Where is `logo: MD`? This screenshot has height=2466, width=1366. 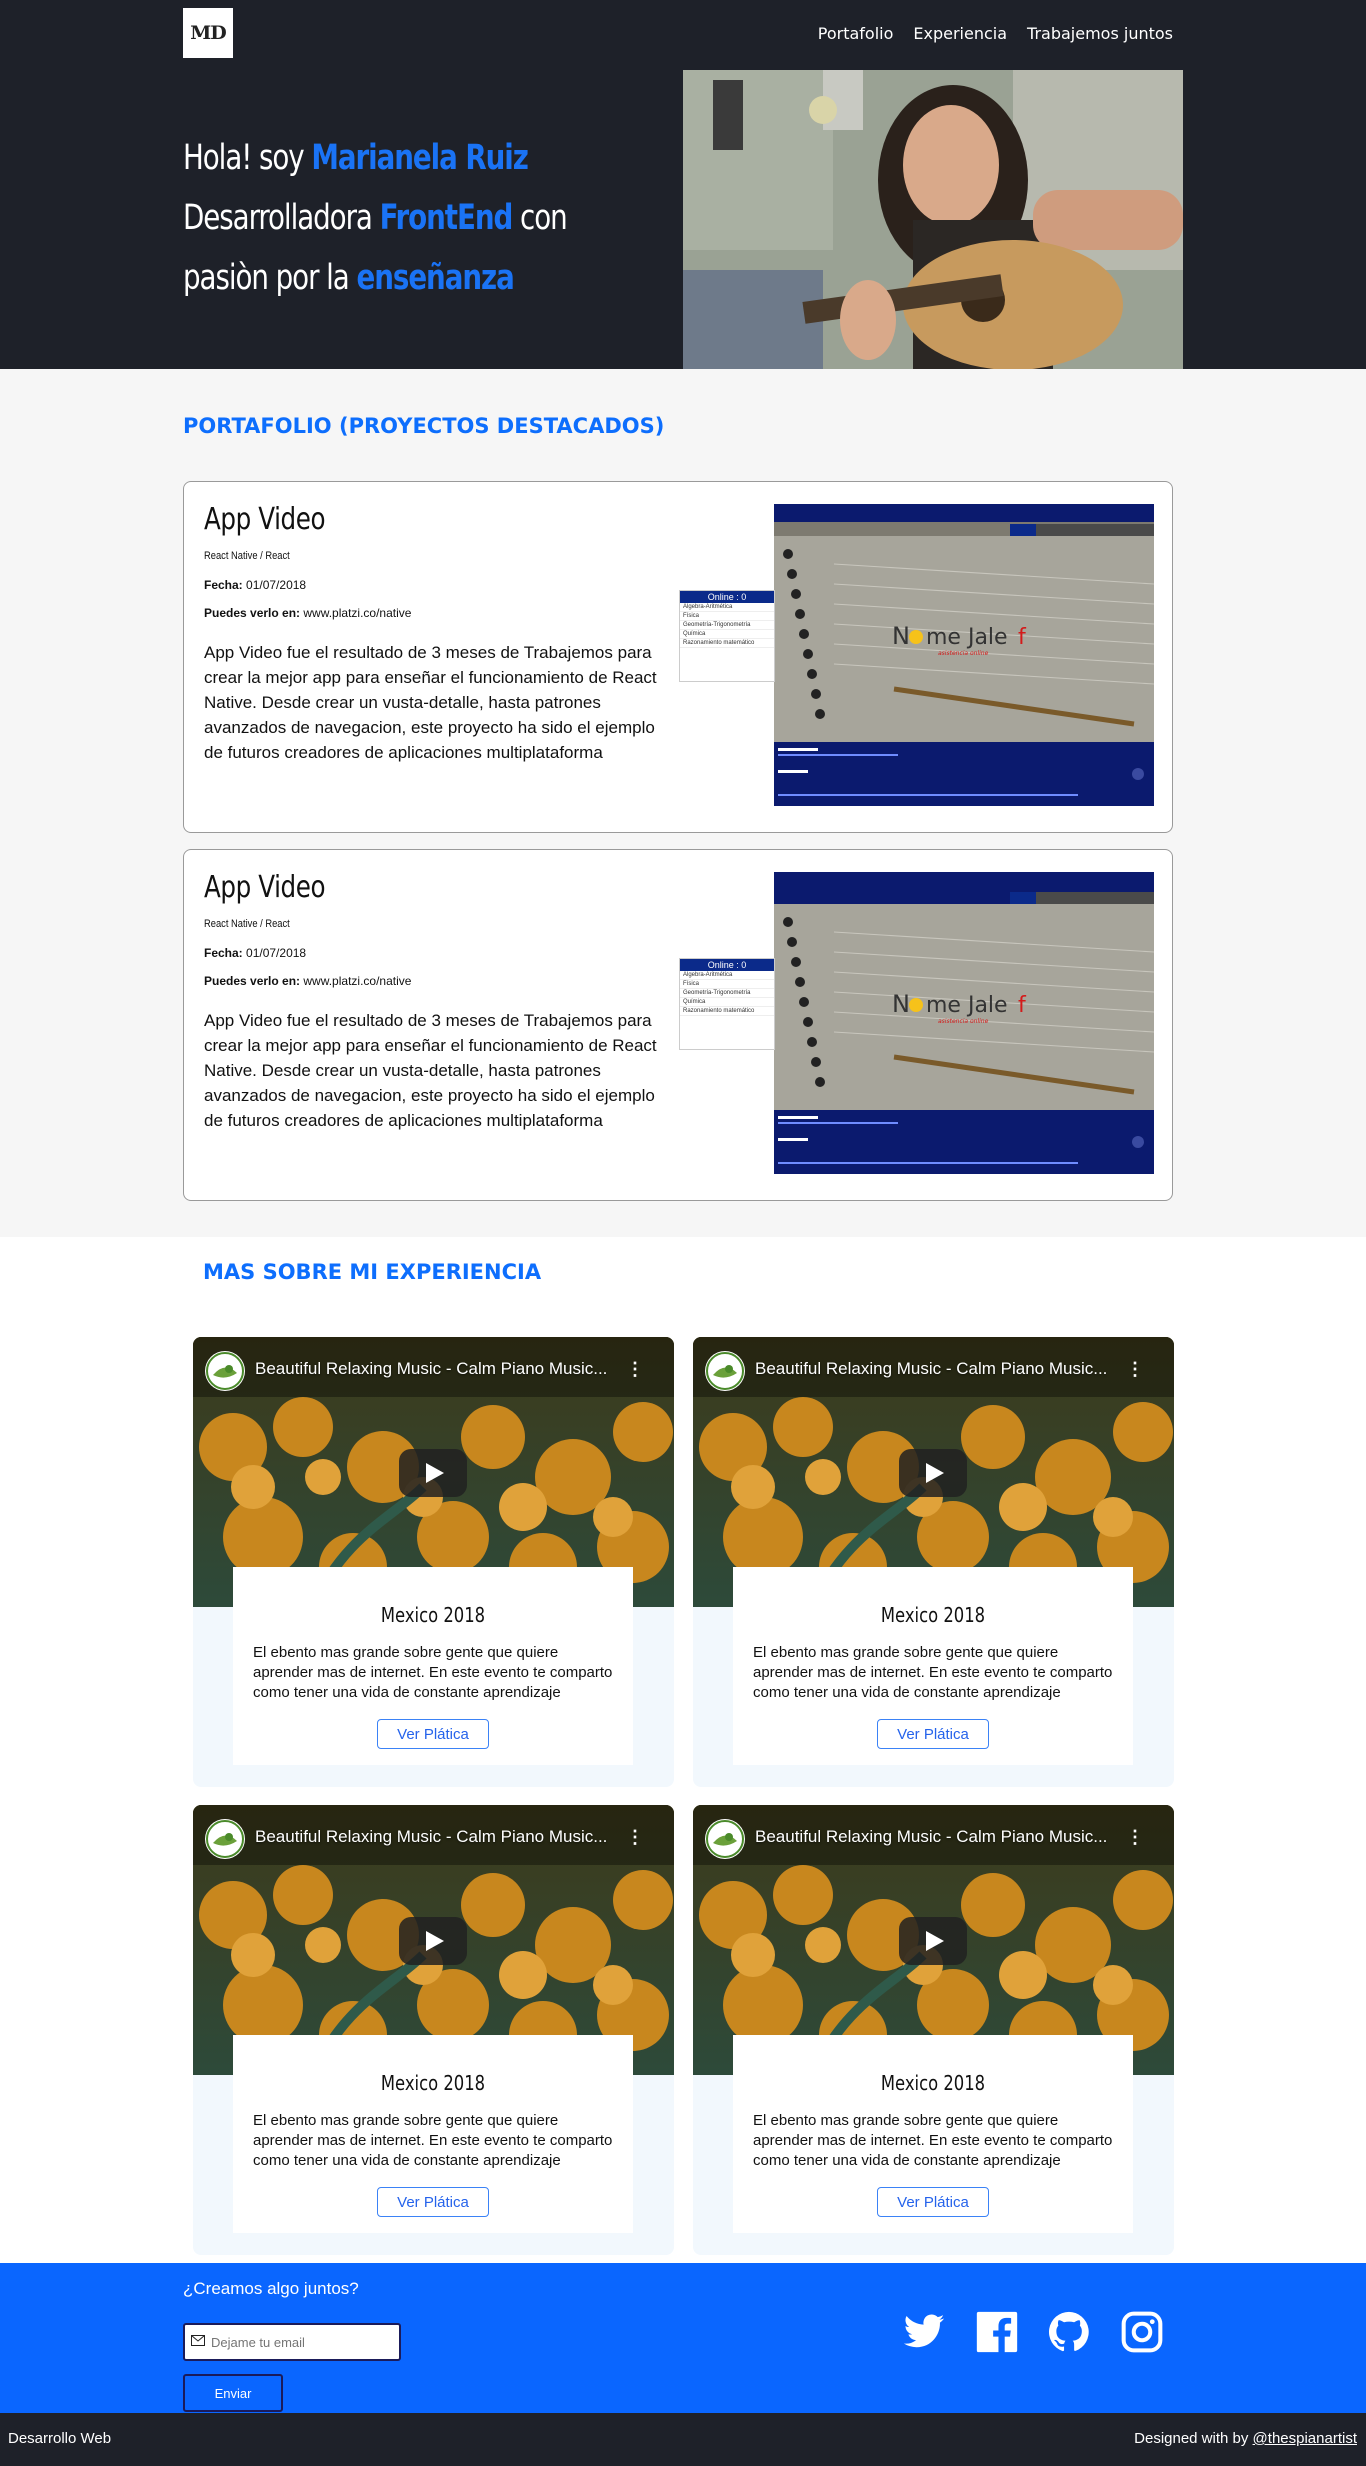
logo: MD is located at coordinates (208, 33).